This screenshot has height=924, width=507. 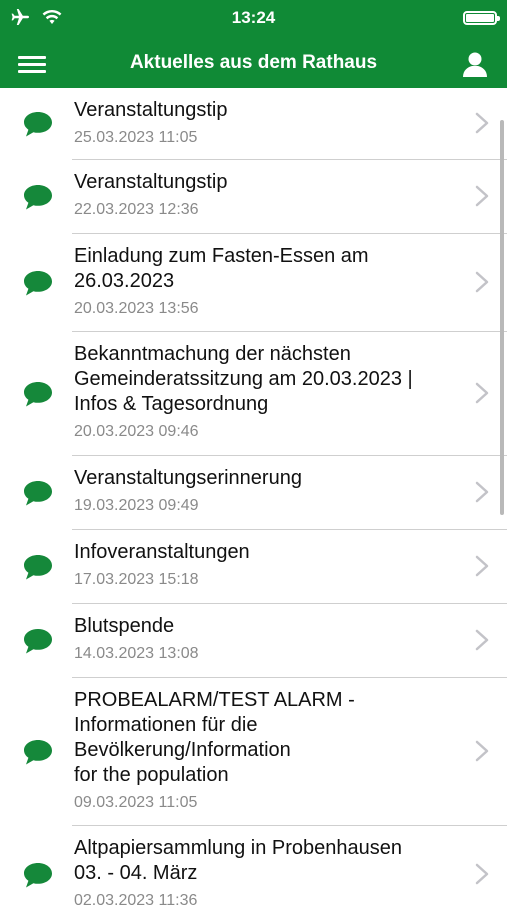 What do you see at coordinates (475, 64) in the screenshot?
I see `user-icon` at bounding box center [475, 64].